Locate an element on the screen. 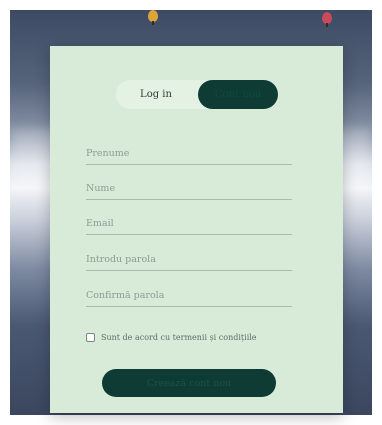  tab-login: Log in is located at coordinates (156, 94).